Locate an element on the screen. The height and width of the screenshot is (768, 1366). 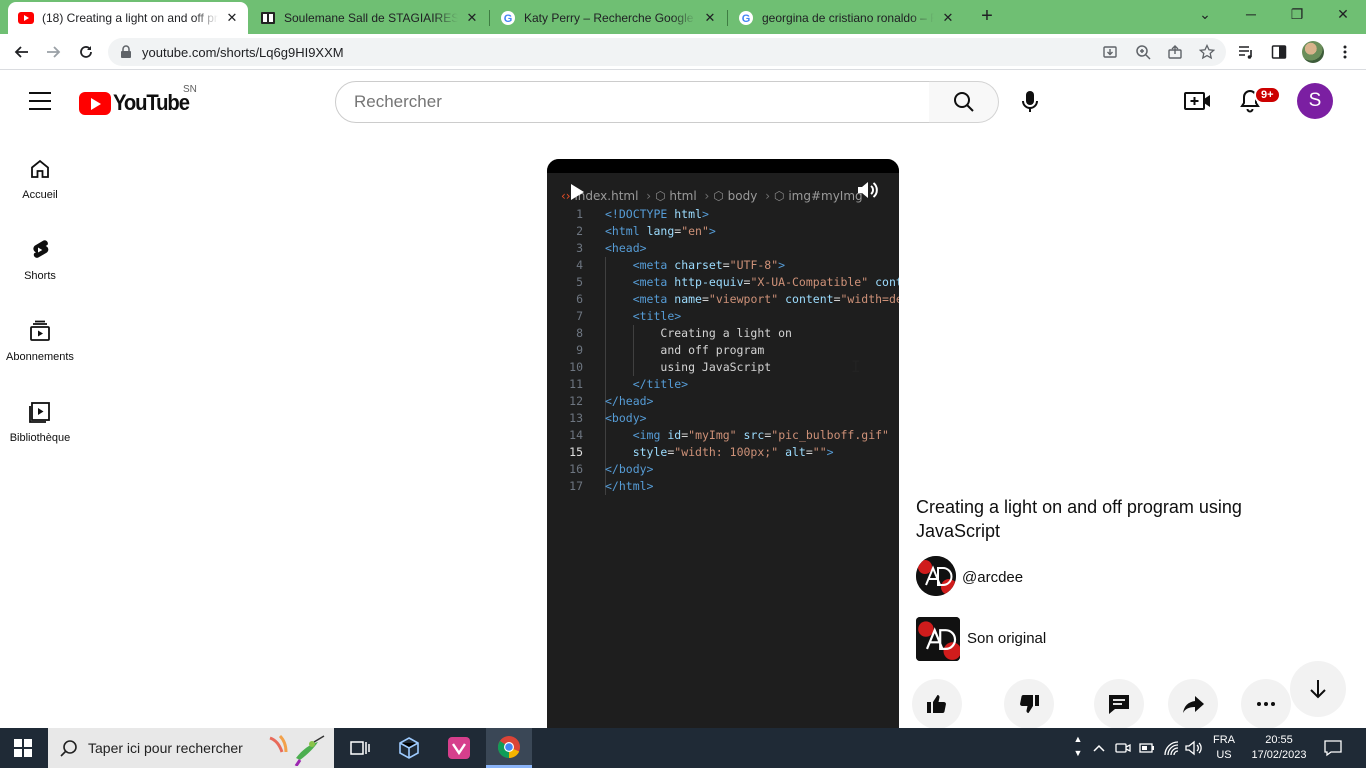
reload-button is located at coordinates (86, 52).